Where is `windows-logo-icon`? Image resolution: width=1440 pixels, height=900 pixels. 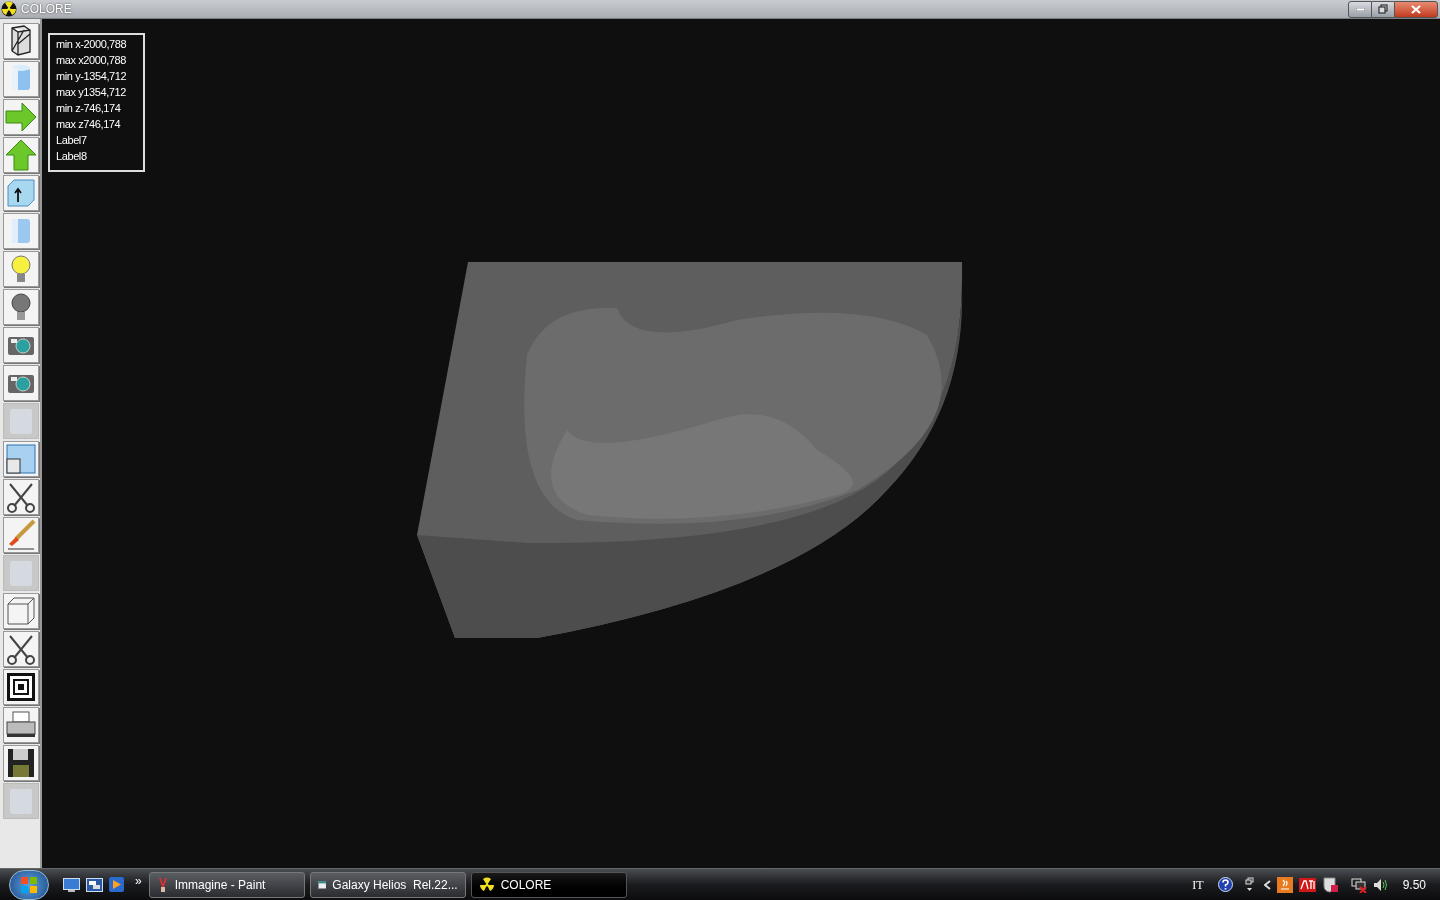 windows-logo-icon is located at coordinates (29, 884).